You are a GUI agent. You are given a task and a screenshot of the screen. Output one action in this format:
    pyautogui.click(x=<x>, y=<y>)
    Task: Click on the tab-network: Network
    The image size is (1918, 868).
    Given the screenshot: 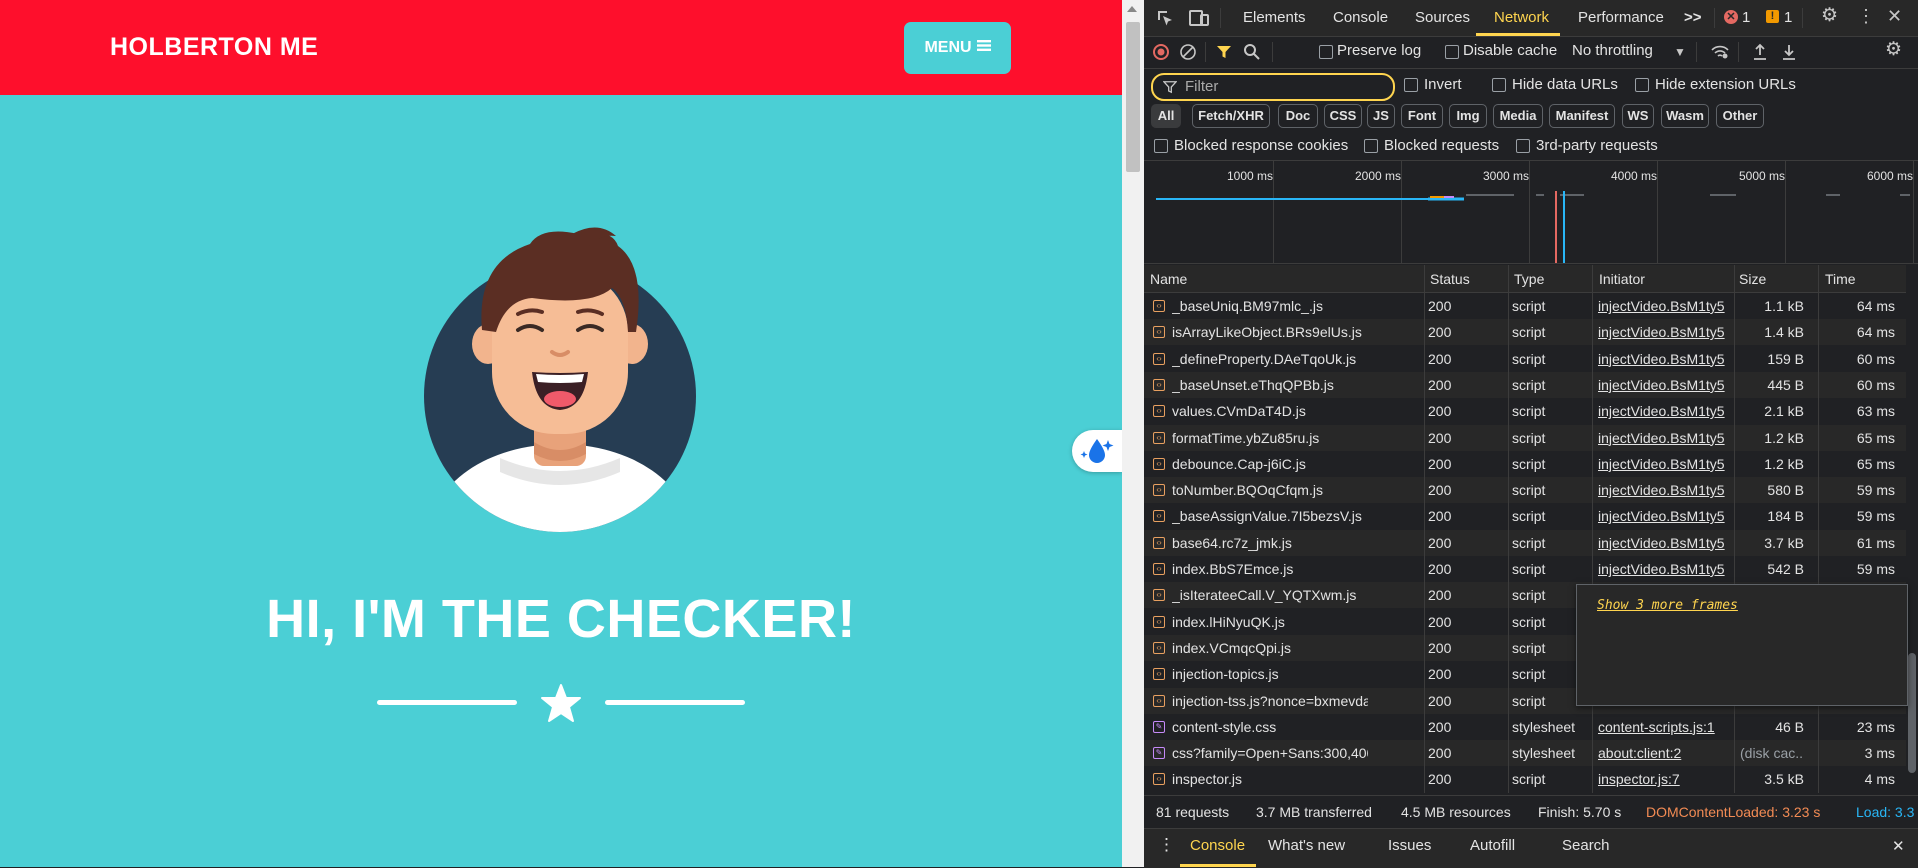 What is the action you would take?
    pyautogui.click(x=1521, y=17)
    